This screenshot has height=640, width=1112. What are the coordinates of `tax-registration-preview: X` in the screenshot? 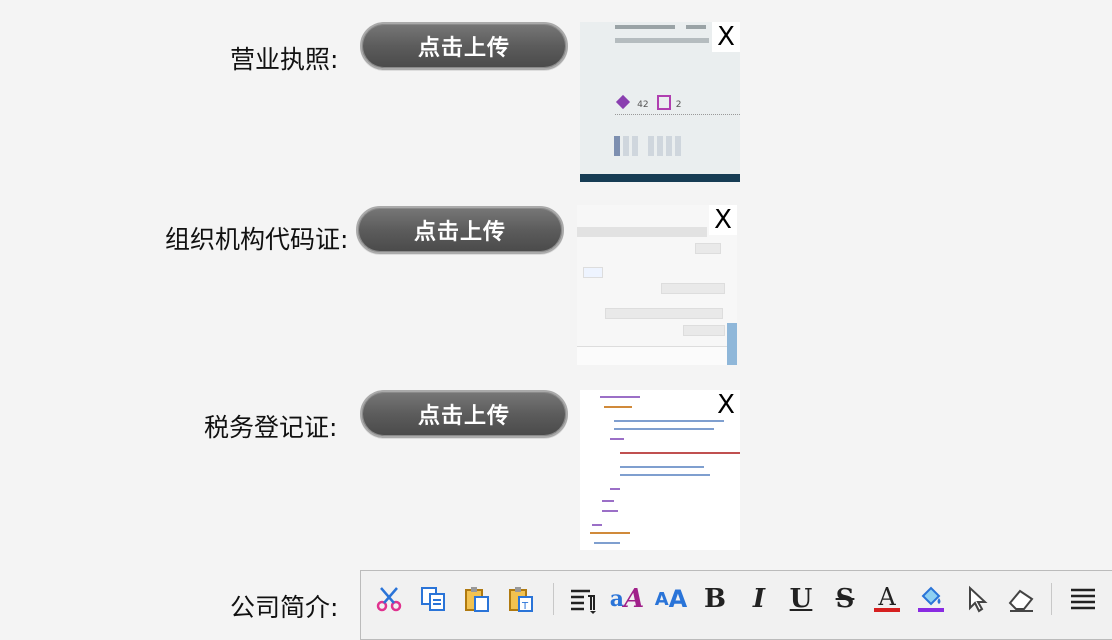 It's located at (660, 470).